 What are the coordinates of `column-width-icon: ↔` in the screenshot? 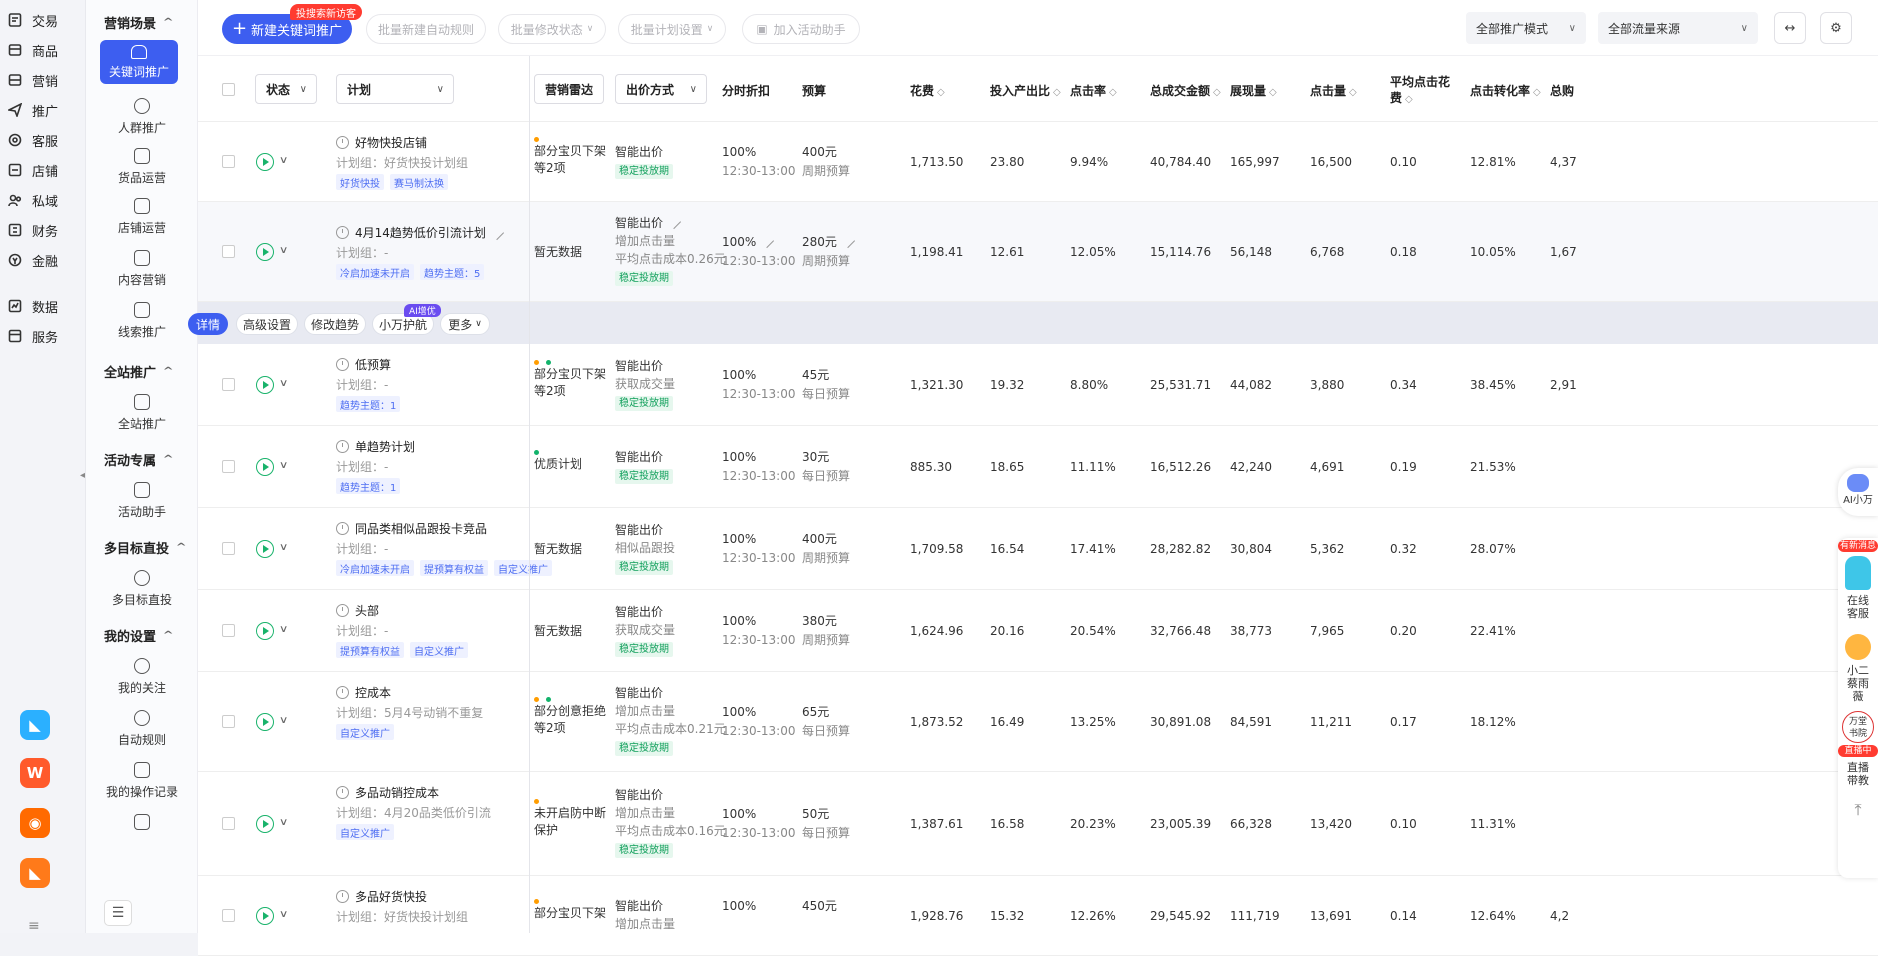 It's located at (1790, 28).